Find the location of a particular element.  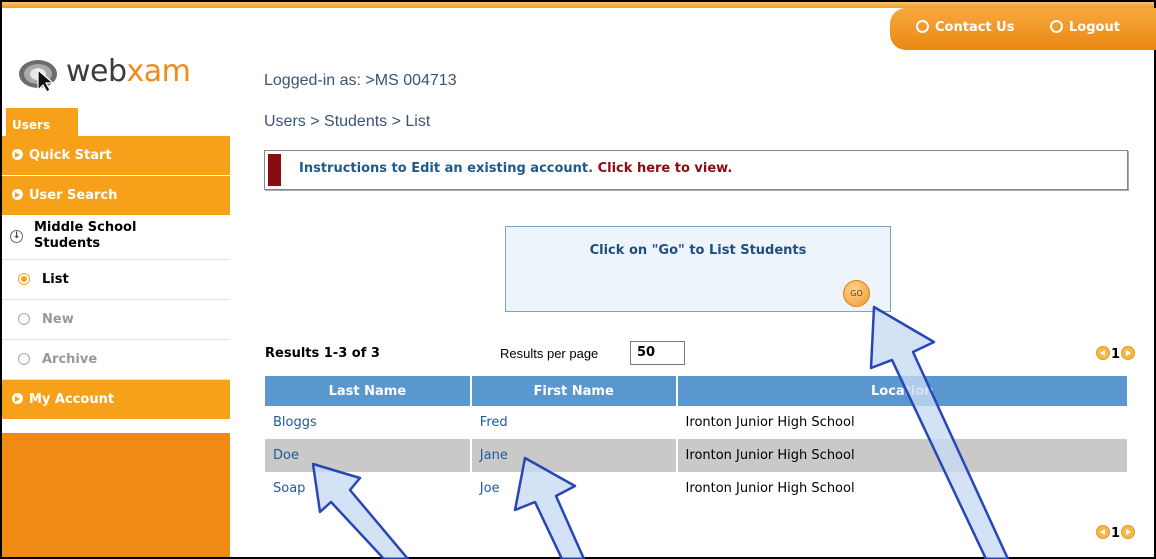

annotation-arrow-jane is located at coordinates (549, 507).